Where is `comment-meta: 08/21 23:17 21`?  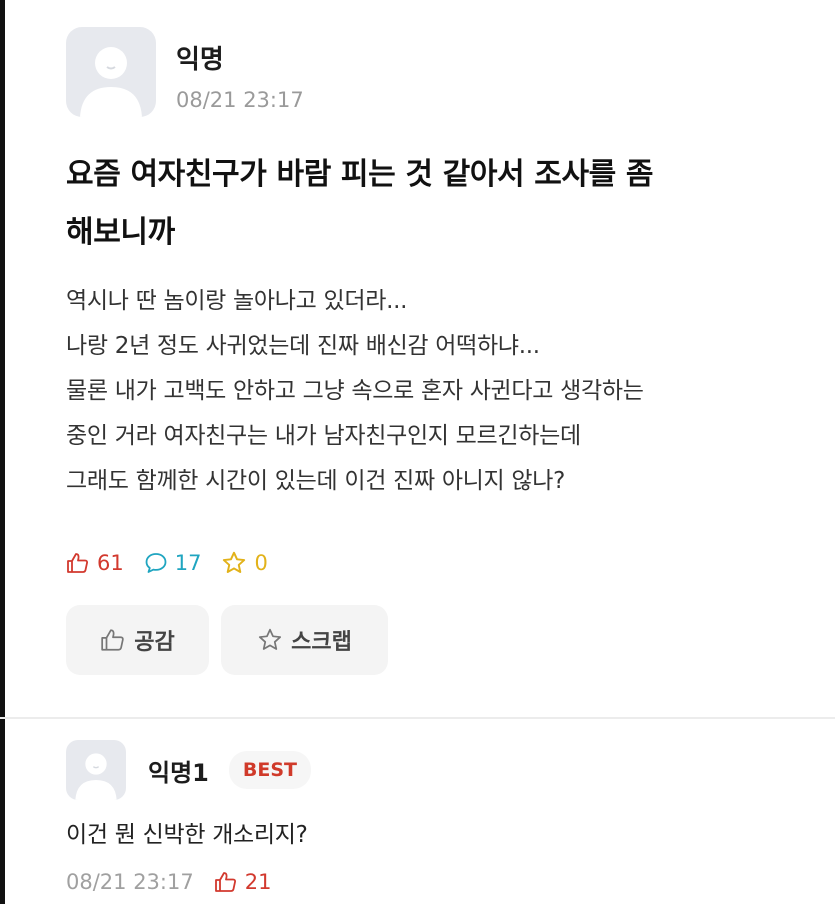 comment-meta: 08/21 23:17 21 is located at coordinates (168, 882).